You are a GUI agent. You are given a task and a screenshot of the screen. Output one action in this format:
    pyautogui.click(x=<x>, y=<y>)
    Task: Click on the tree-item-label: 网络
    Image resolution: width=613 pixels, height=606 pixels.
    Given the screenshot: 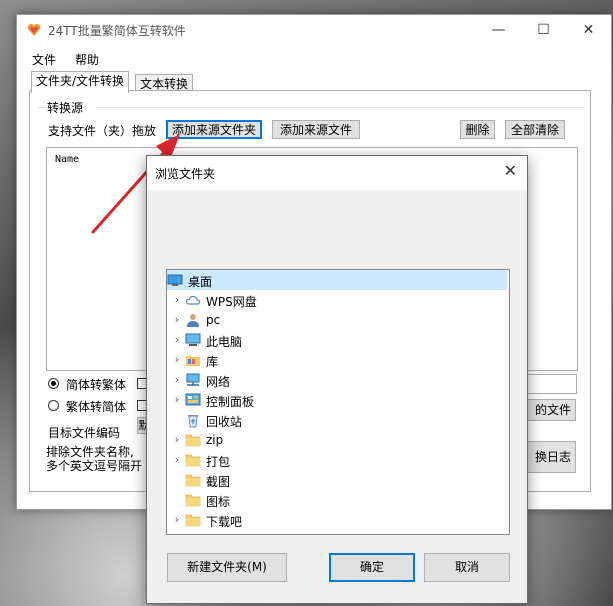 What is the action you would take?
    pyautogui.click(x=218, y=382)
    